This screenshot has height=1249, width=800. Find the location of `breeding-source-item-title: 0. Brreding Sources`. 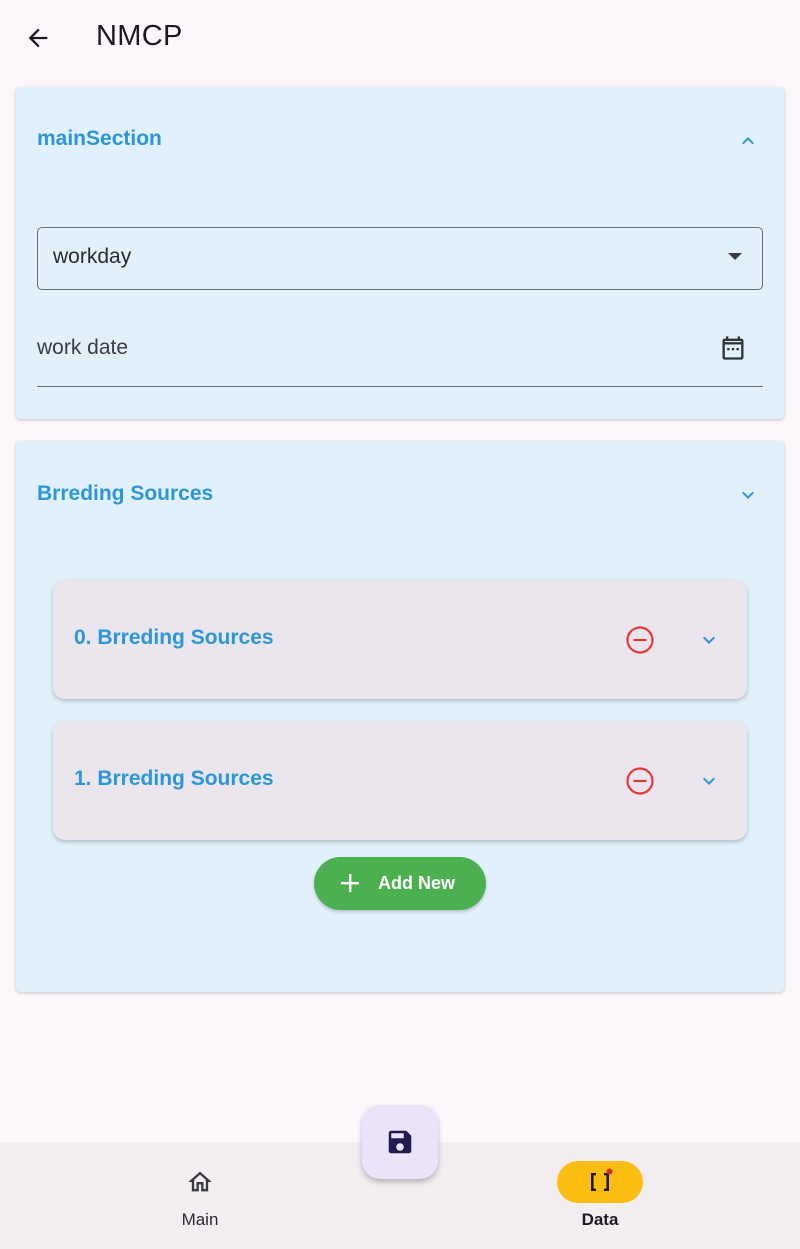

breeding-source-item-title: 0. Brreding Sources is located at coordinates (174, 637).